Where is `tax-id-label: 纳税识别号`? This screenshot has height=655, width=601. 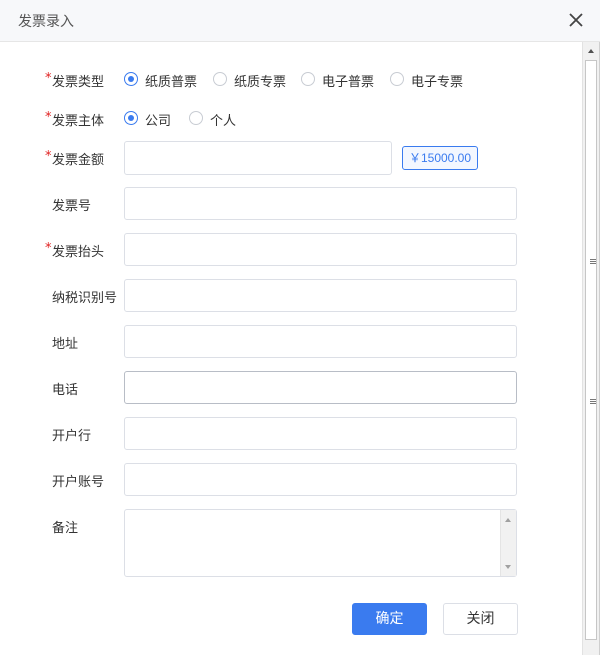
tax-id-label: 纳税识别号 is located at coordinates (85, 298).